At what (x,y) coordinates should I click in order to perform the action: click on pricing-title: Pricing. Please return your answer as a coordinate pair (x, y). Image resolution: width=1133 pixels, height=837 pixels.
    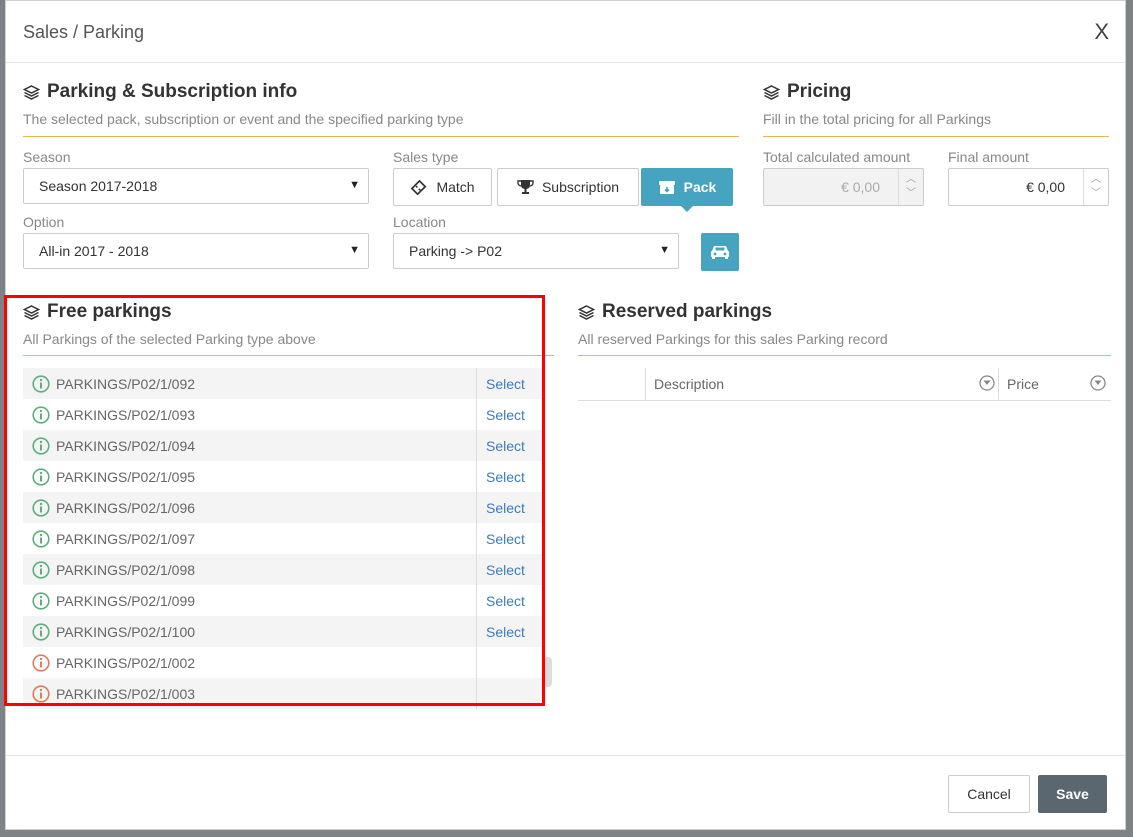
    Looking at the image, I should click on (807, 92).